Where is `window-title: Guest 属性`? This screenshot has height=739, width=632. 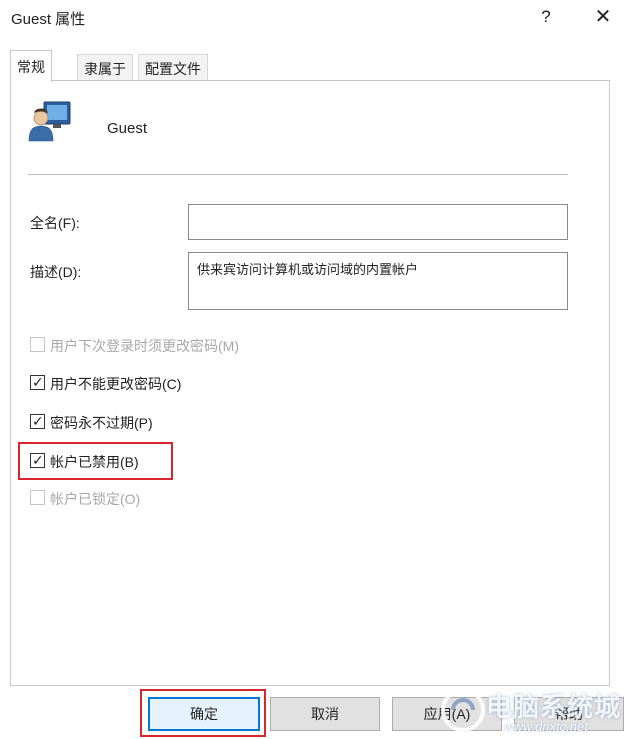
window-title: Guest 属性 is located at coordinates (48, 19).